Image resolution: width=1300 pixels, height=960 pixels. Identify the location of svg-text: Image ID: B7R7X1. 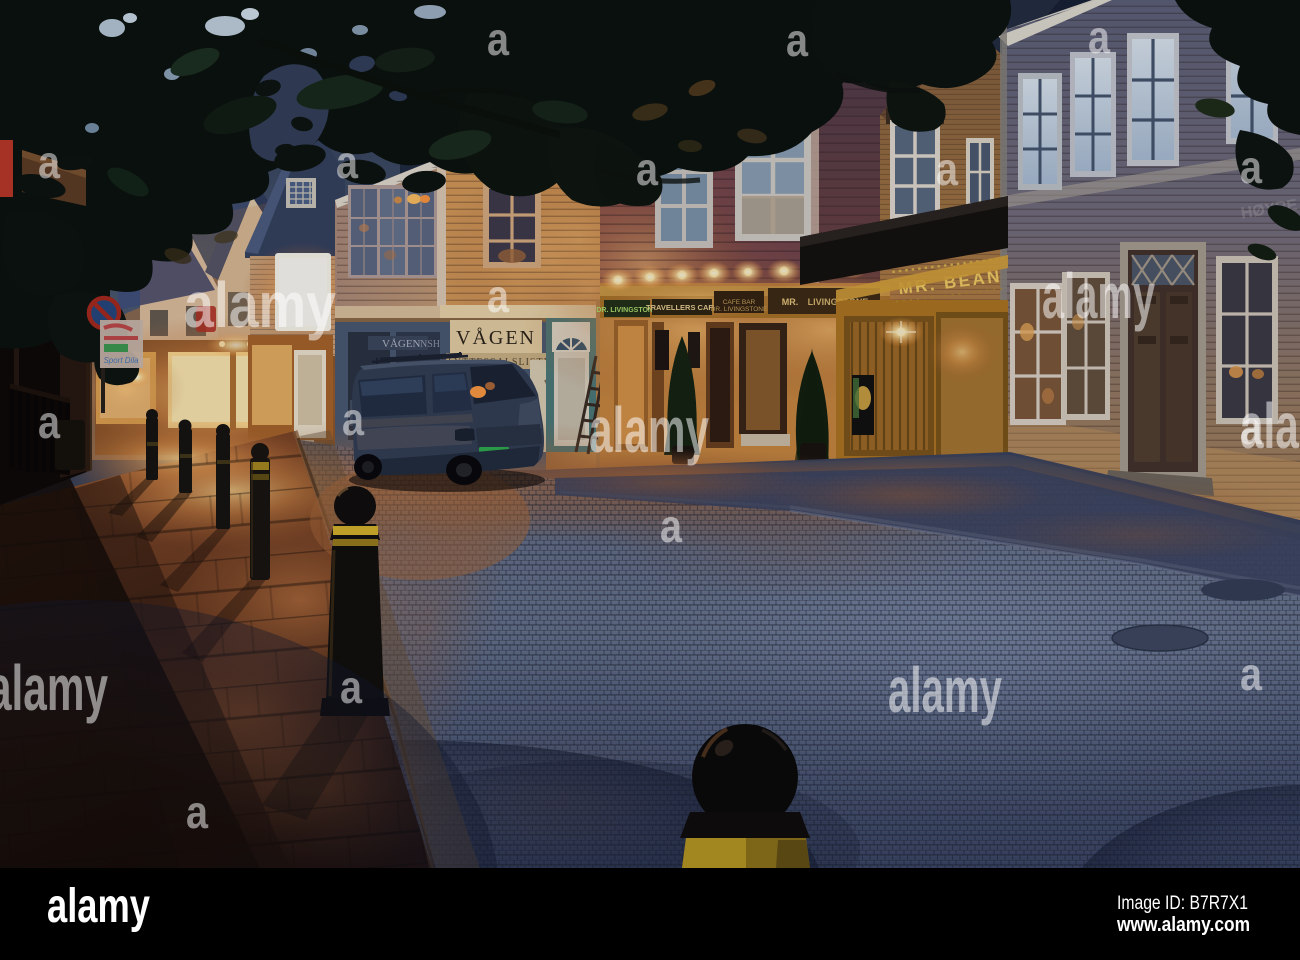
(1182, 903).